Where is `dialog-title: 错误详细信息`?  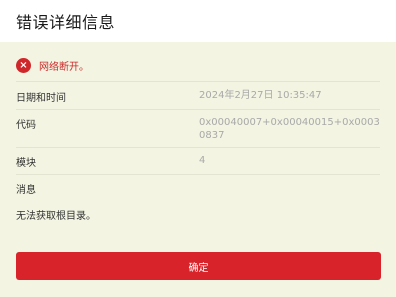
dialog-title: 错误详细信息 is located at coordinates (66, 22).